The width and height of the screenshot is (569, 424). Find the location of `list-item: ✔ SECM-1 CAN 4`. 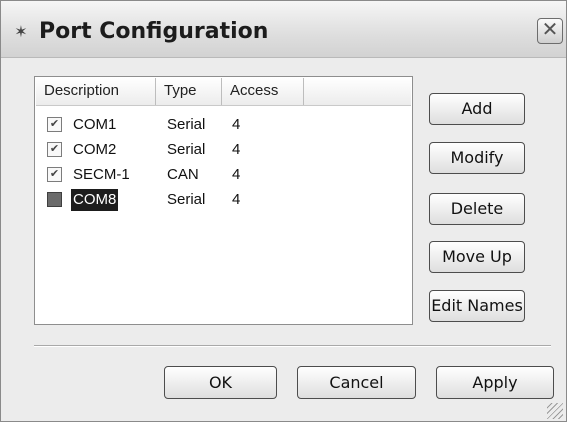

list-item: ✔ SECM-1 CAN 4 is located at coordinates (222, 175).